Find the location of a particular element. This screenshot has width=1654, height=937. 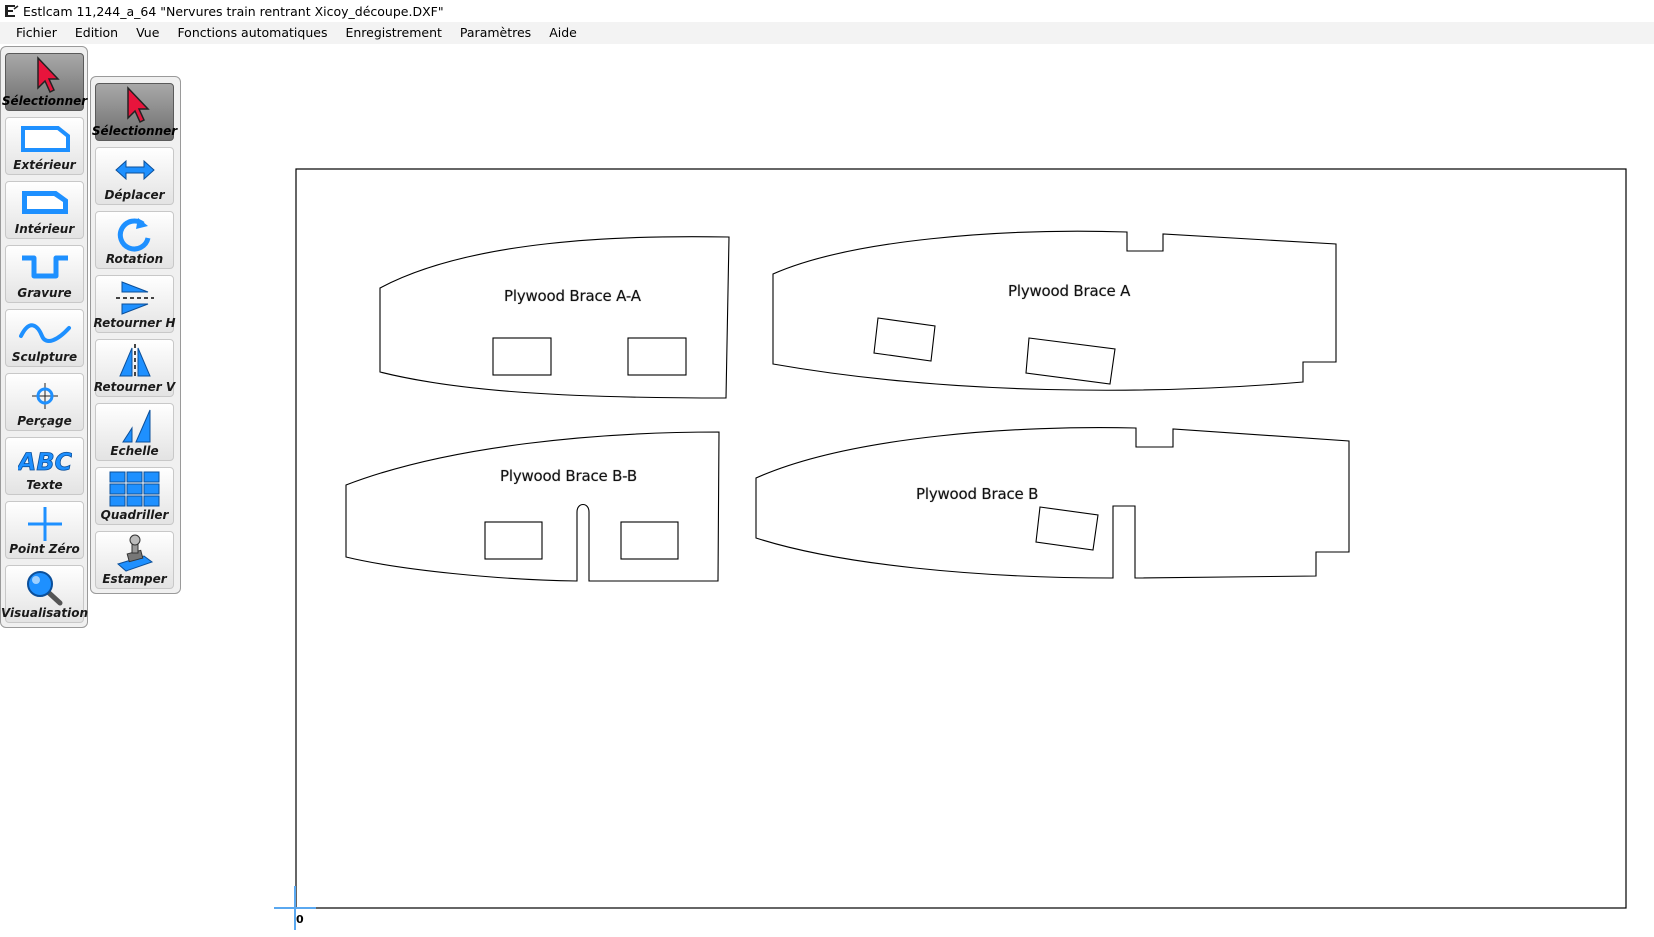

rotate-icon is located at coordinates (133, 235).